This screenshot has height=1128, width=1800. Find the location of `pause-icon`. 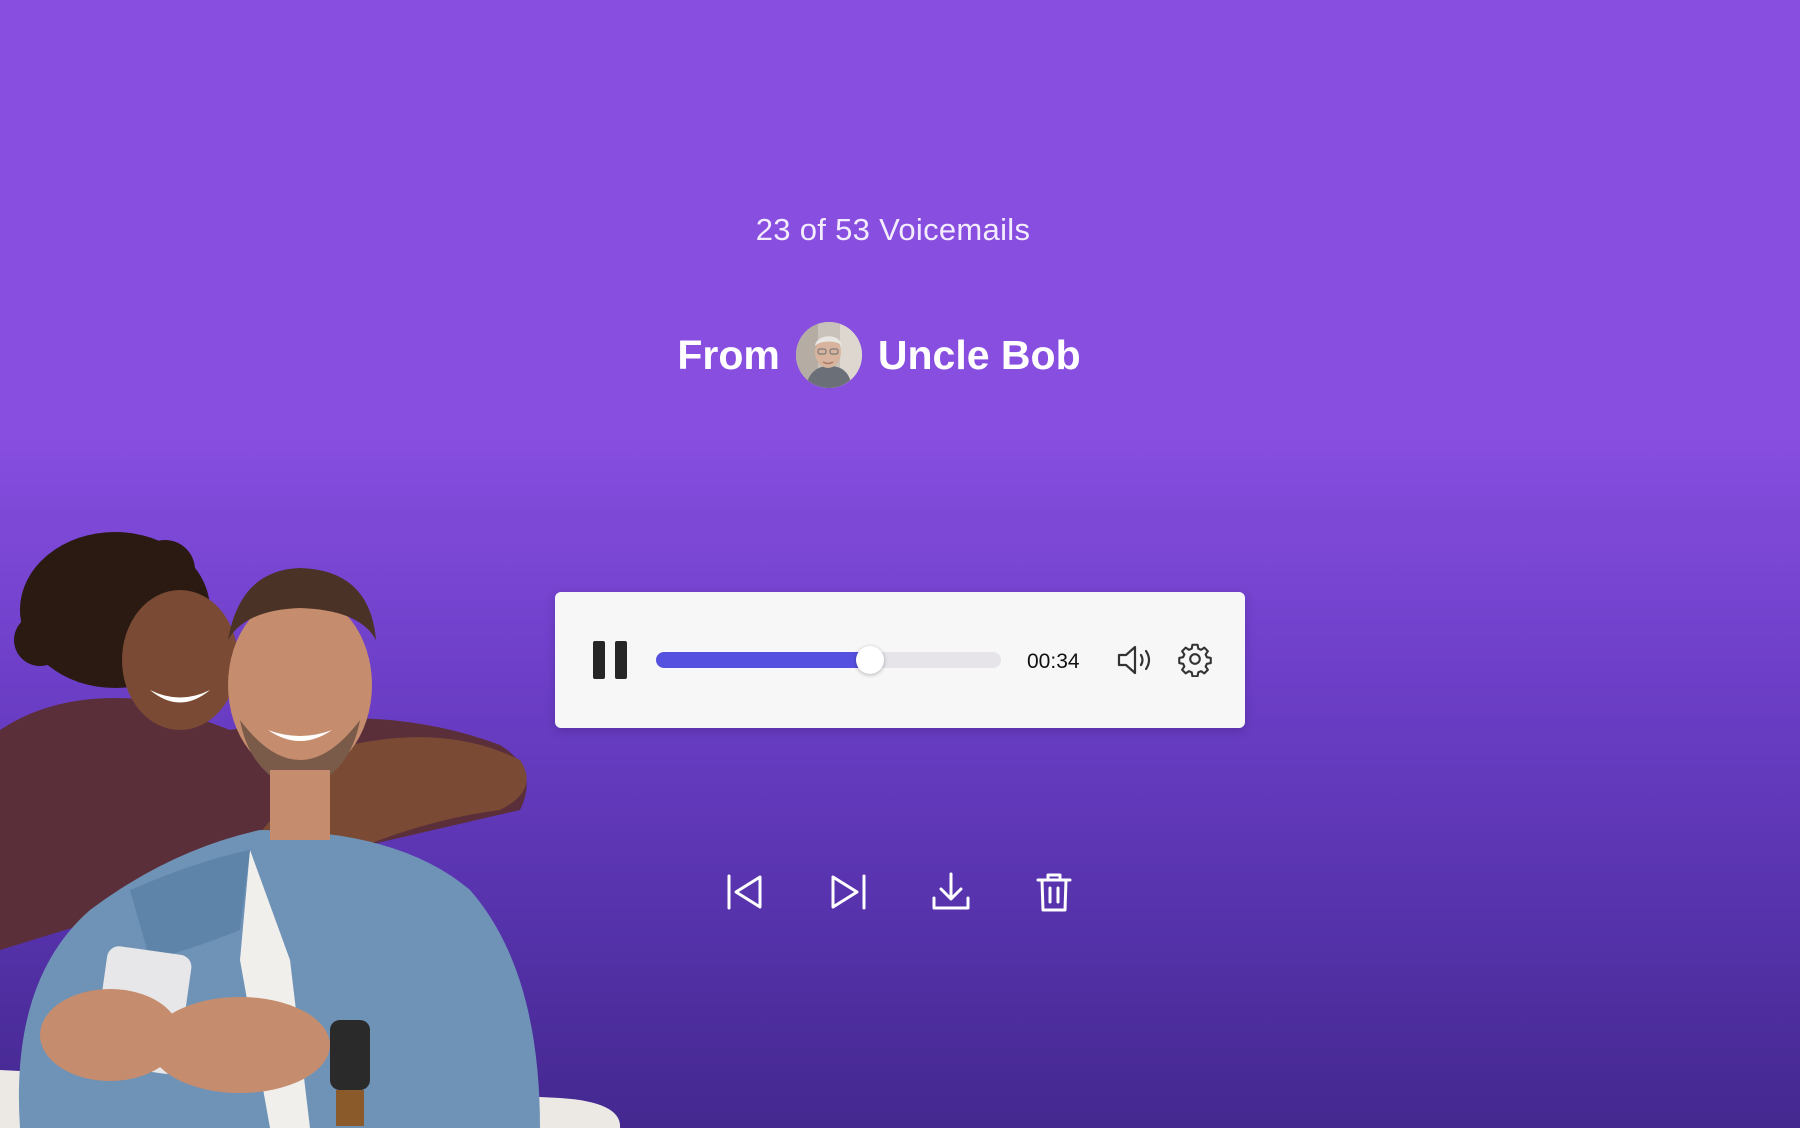

pause-icon is located at coordinates (599, 660).